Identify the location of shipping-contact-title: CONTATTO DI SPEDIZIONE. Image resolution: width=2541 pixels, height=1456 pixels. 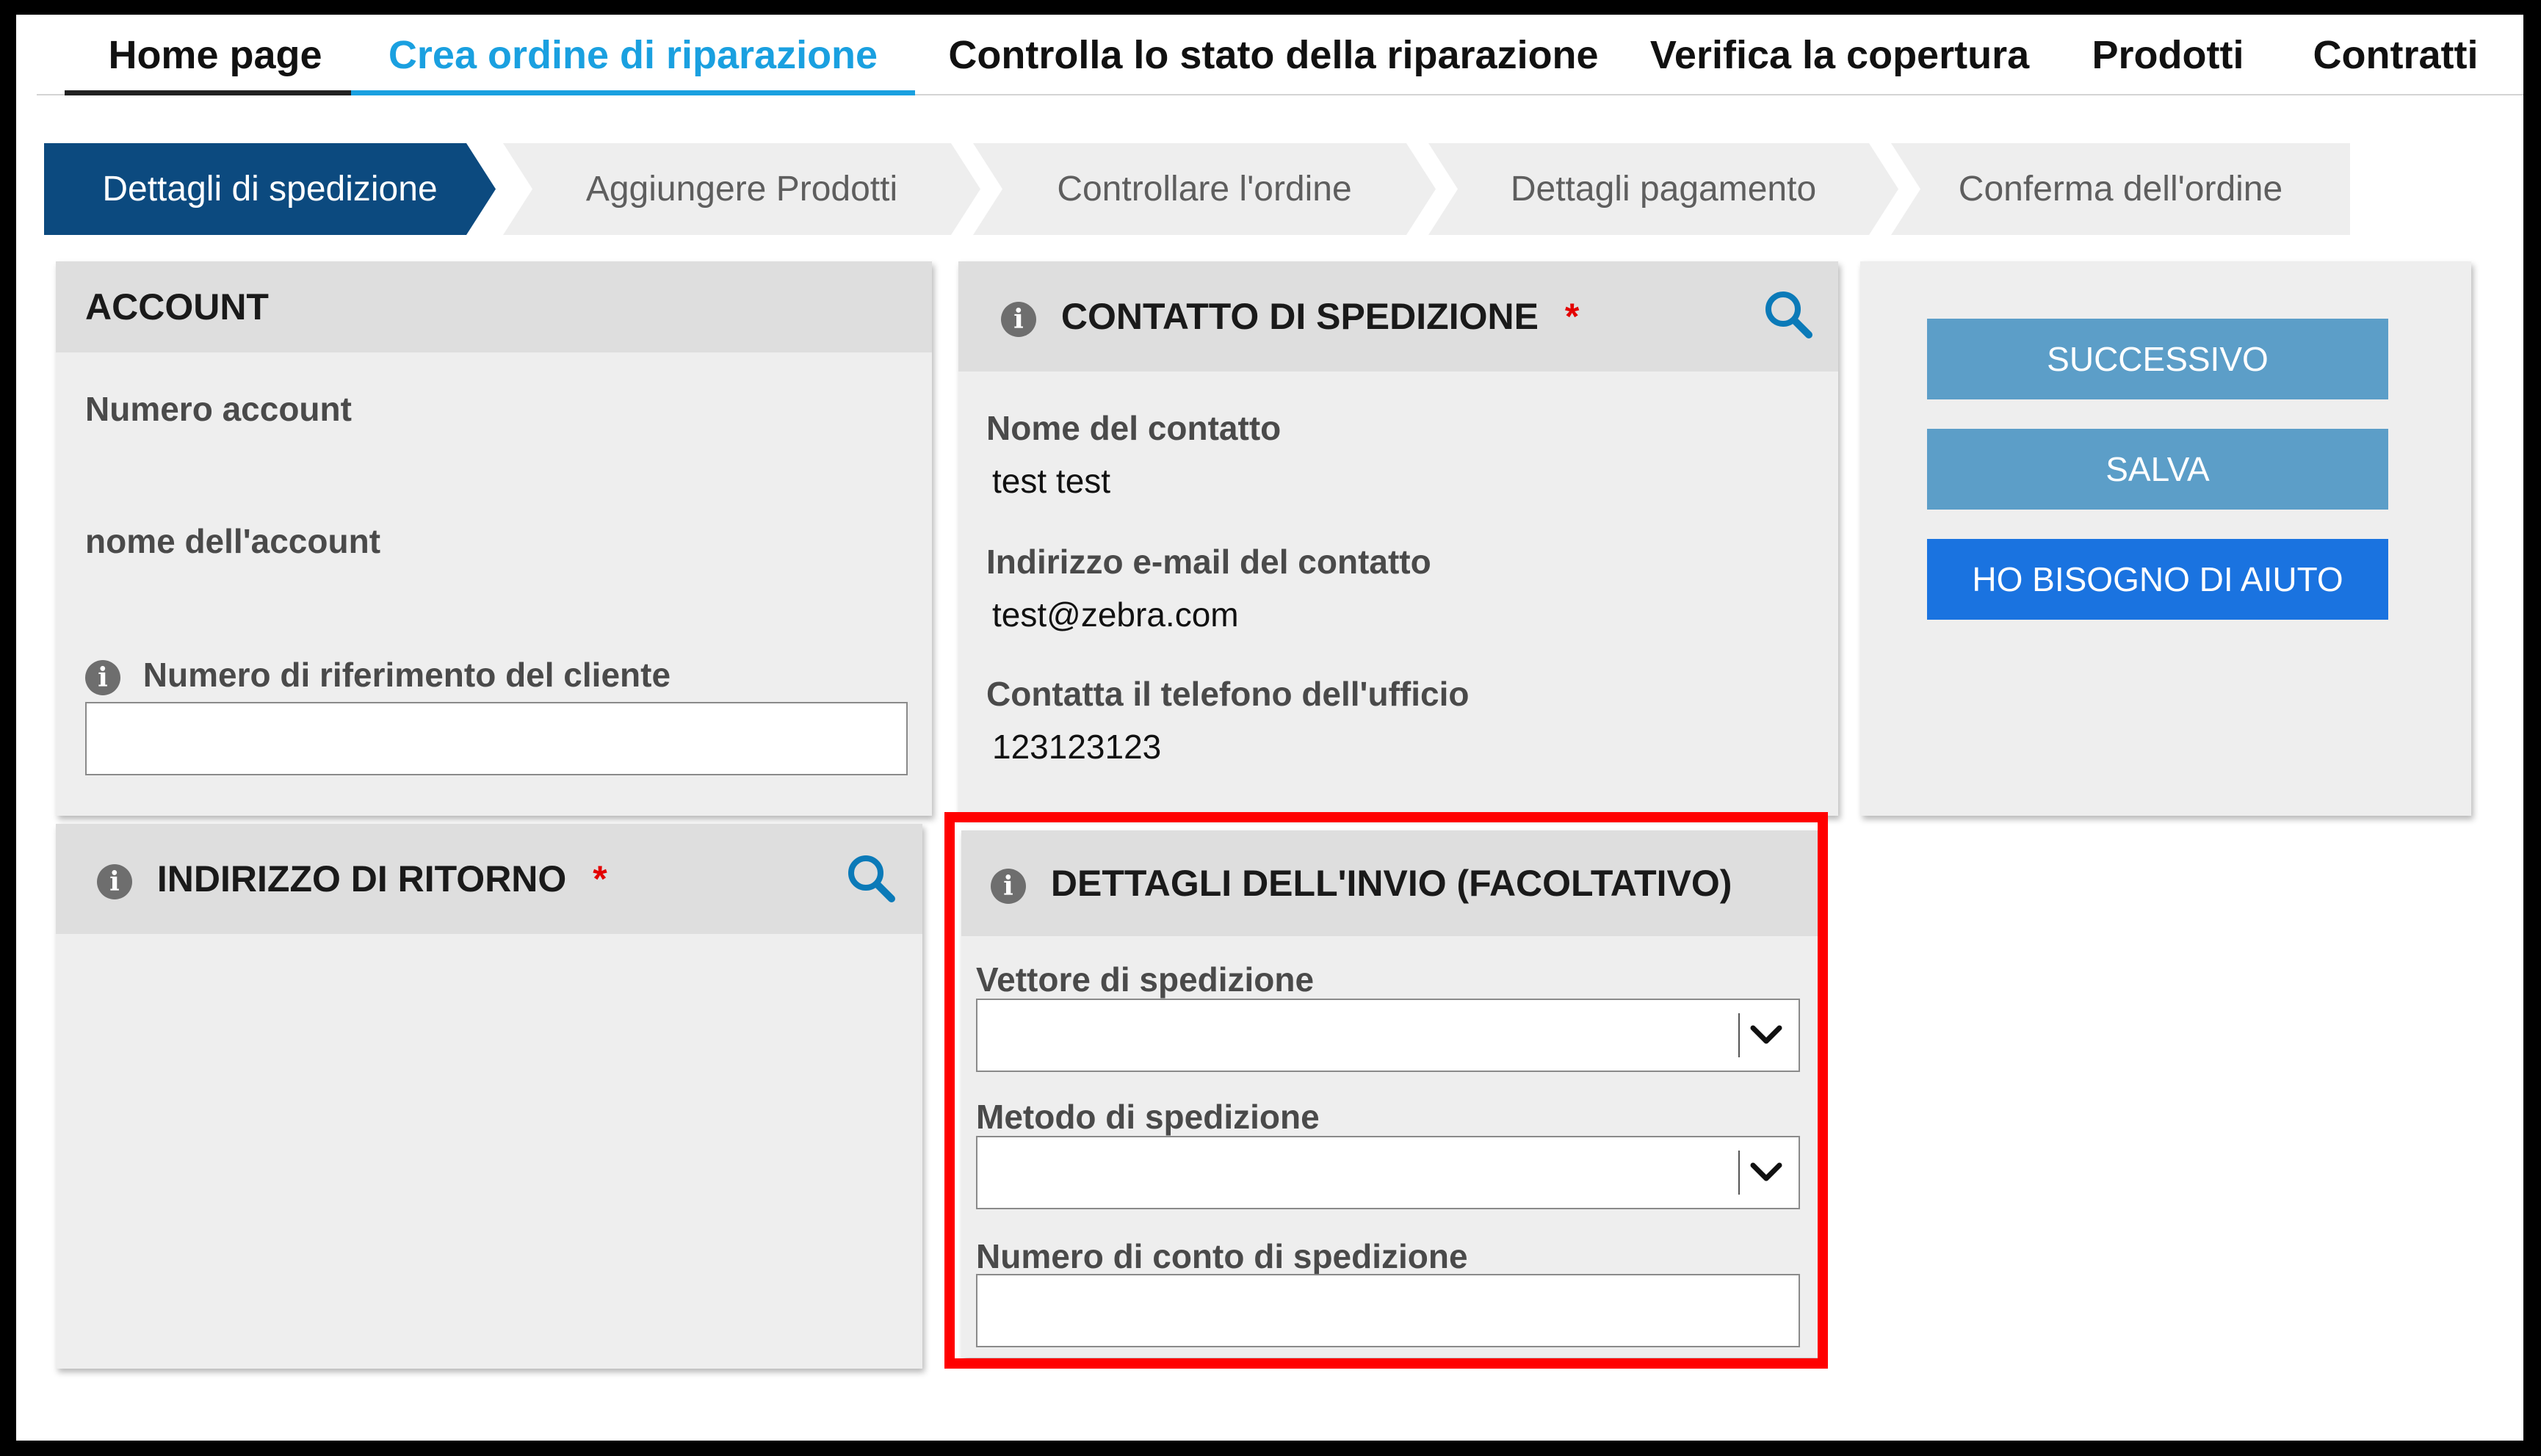
(1299, 316).